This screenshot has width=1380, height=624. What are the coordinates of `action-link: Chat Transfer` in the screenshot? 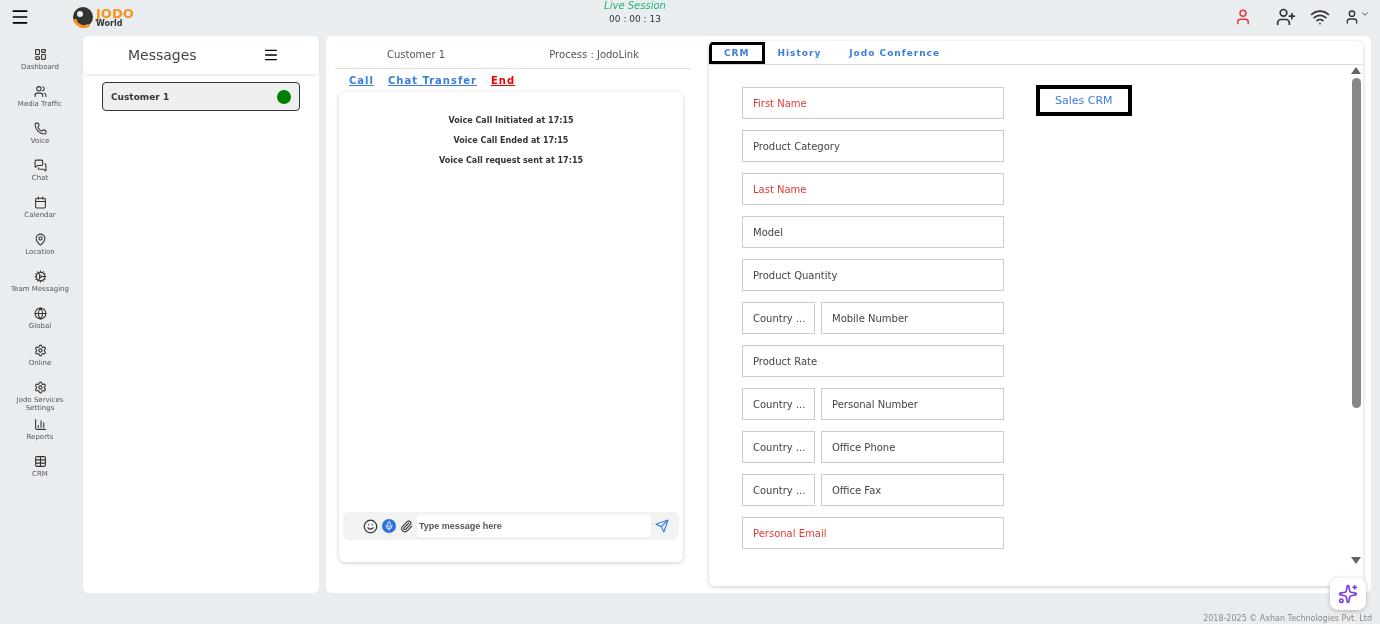 It's located at (432, 80).